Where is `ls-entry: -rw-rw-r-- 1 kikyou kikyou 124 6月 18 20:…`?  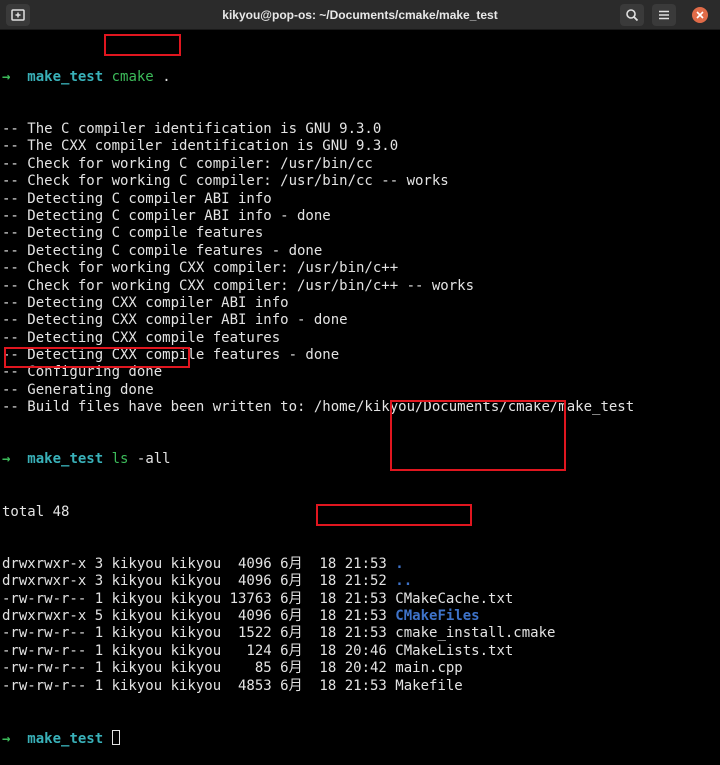 ls-entry: -rw-rw-r-- 1 kikyou kikyou 124 6月 18 20:… is located at coordinates (360, 651).